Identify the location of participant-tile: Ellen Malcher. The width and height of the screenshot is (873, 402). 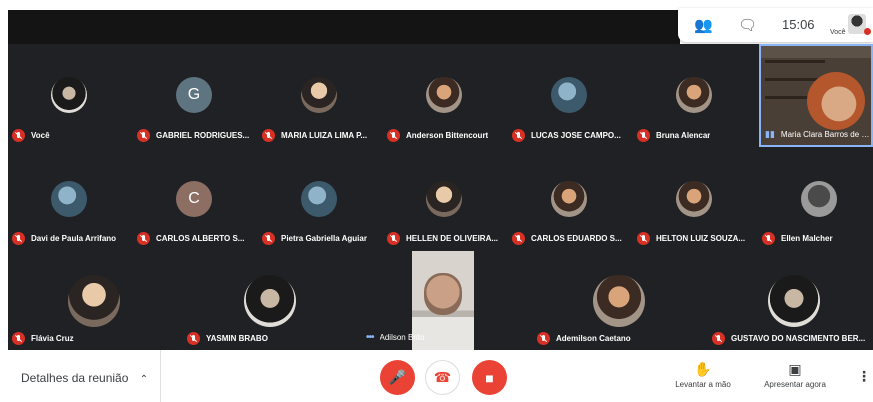
(815, 198).